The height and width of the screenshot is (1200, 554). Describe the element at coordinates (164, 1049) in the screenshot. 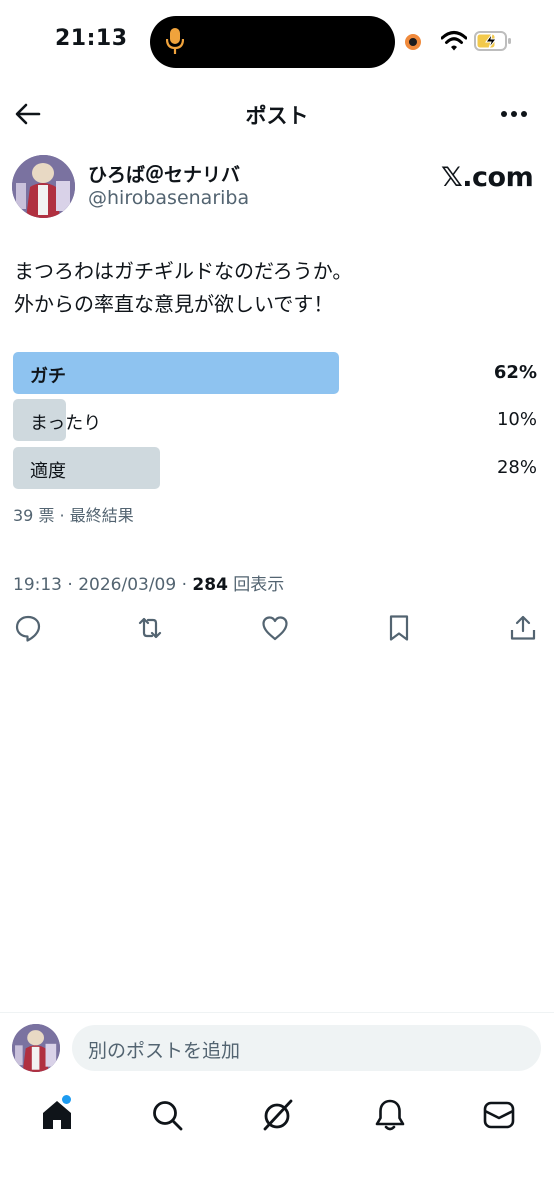

I see `reply-placeholder: 別のポストを追加` at that location.